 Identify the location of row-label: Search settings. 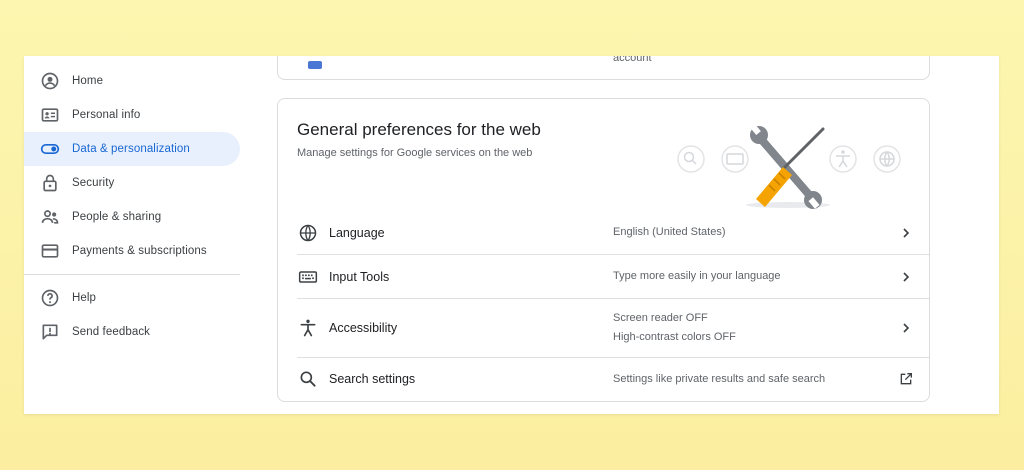
(372, 379).